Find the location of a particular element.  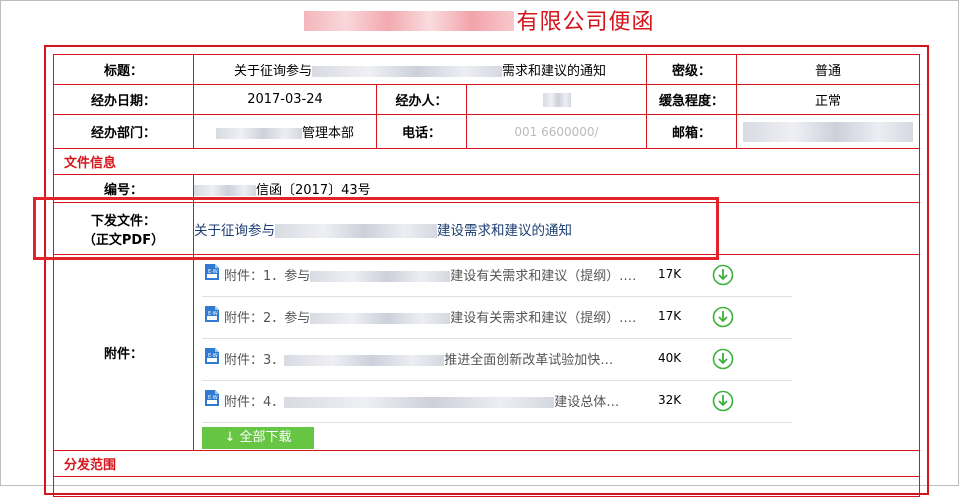

handler-value is located at coordinates (556, 99).